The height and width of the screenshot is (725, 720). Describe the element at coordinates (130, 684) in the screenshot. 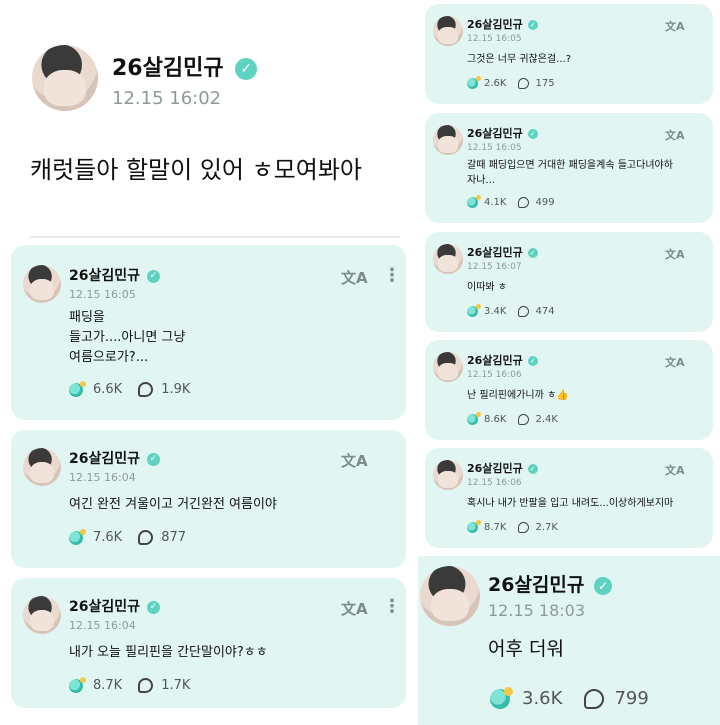

I see `post-stats: 8.7K 1.7K` at that location.